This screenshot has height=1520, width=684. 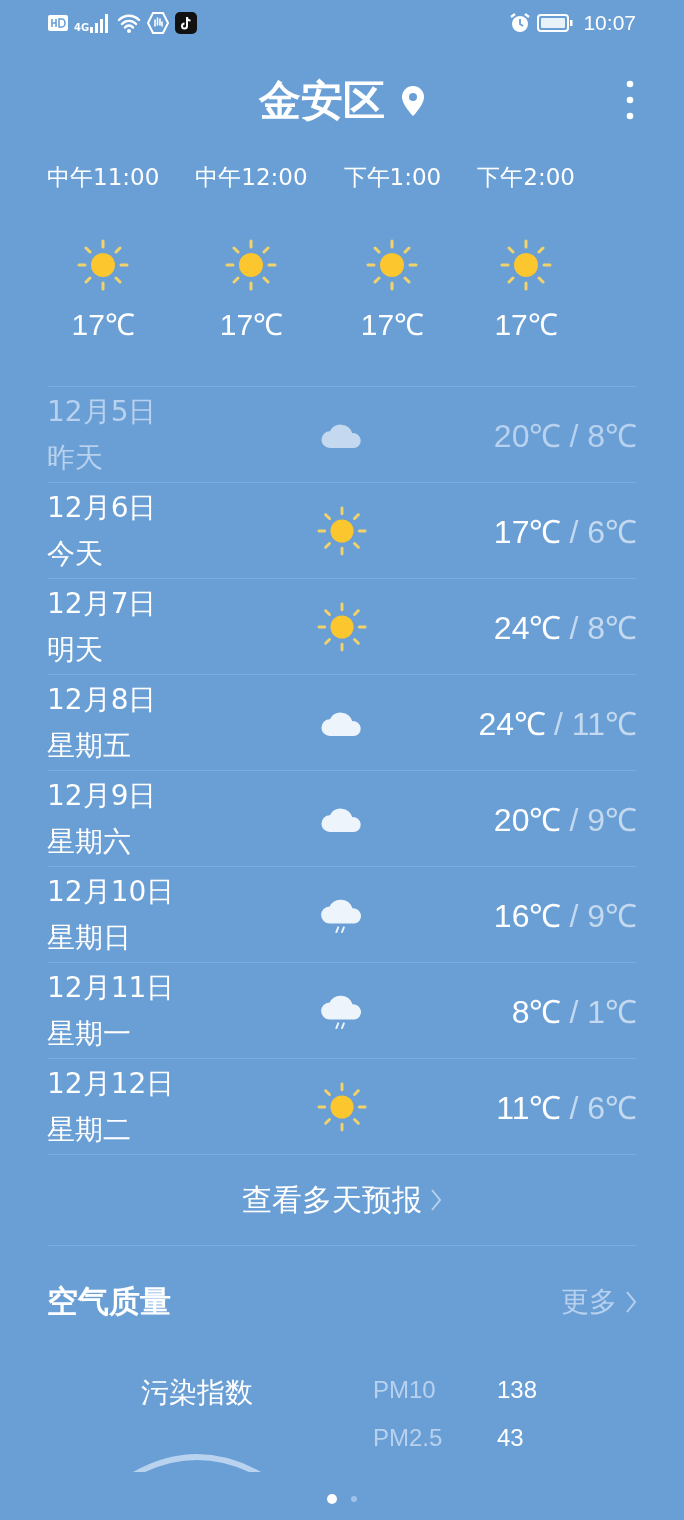 What do you see at coordinates (322, 101) in the screenshot?
I see `city-title: 金安区` at bounding box center [322, 101].